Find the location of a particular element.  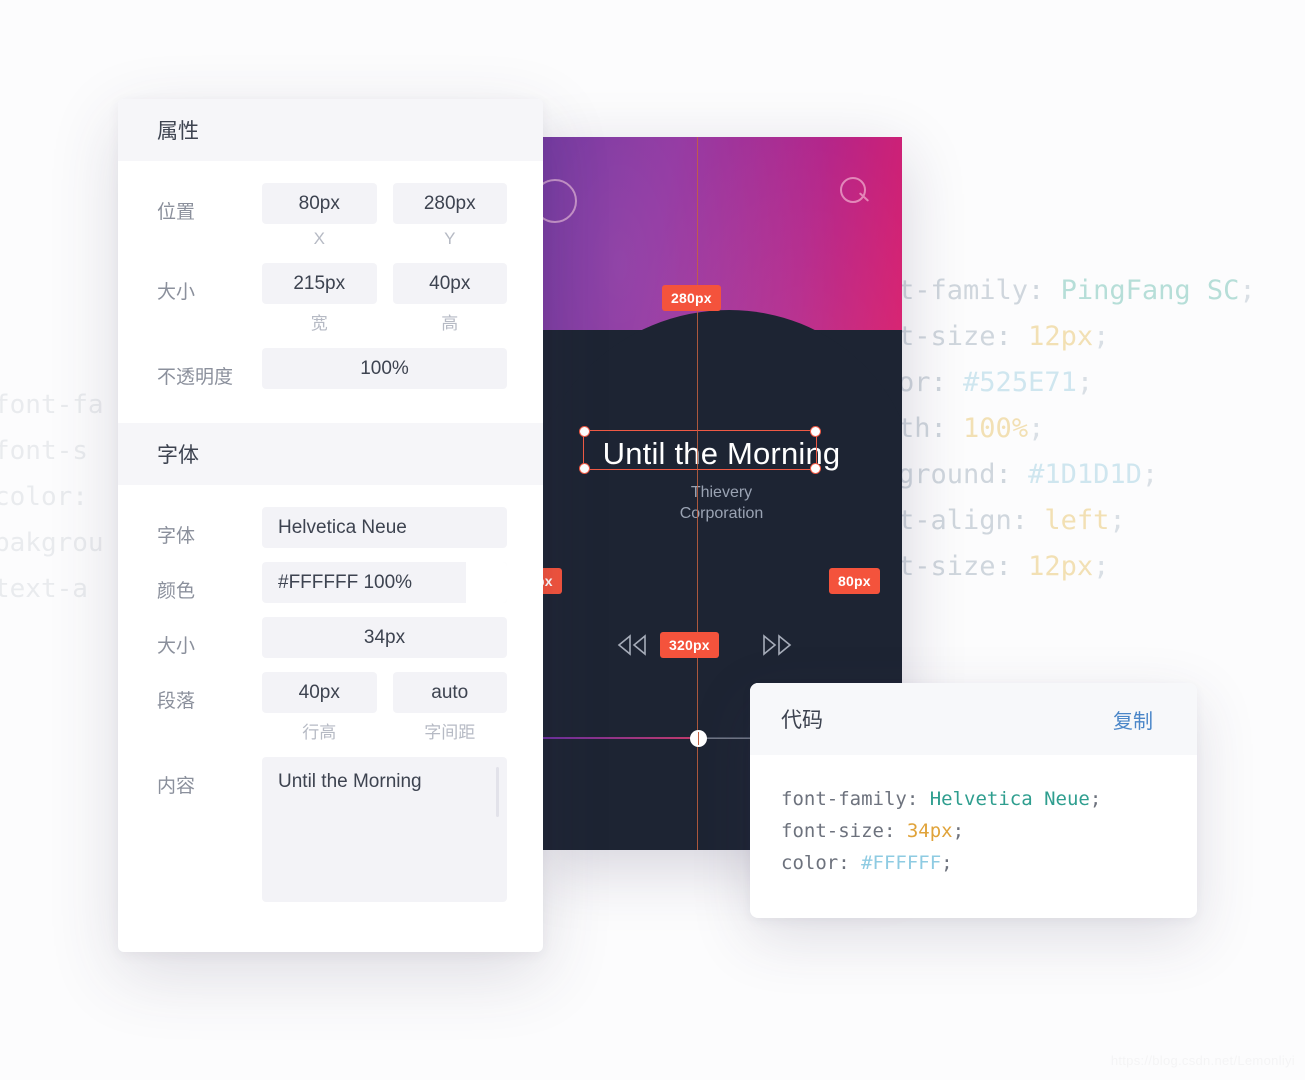

font-color-value: #FFFFFF 100% is located at coordinates (345, 582).